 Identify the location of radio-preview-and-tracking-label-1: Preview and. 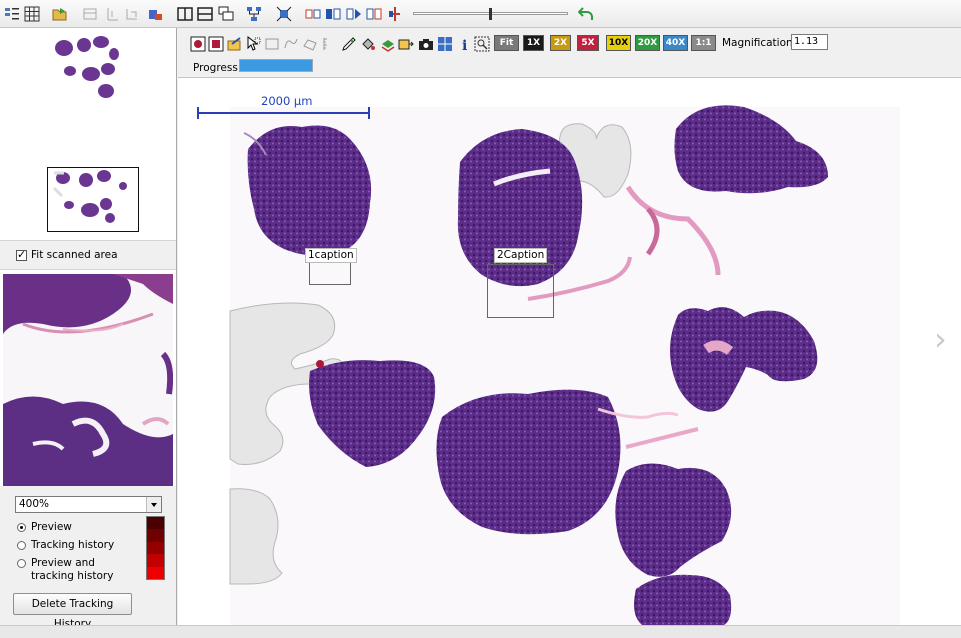
(63, 563).